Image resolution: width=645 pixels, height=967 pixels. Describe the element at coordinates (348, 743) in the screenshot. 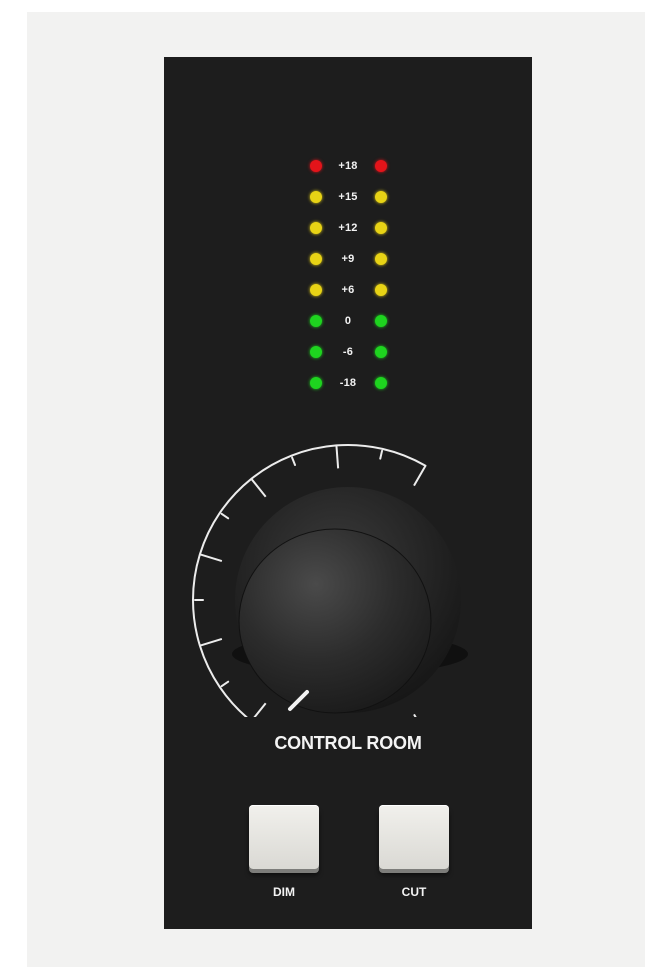

I see `section-title: CONTROL ROOM` at that location.